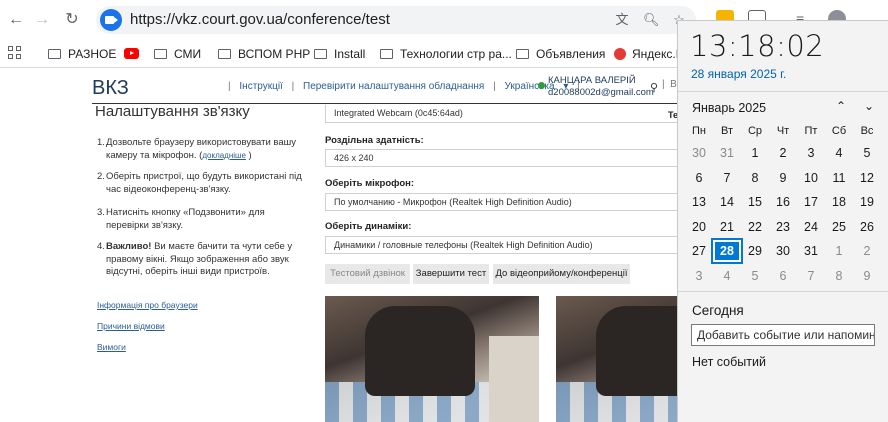 This screenshot has width=888, height=422. What do you see at coordinates (839, 178) in the screenshot?
I see `calendar-day: 11` at bounding box center [839, 178].